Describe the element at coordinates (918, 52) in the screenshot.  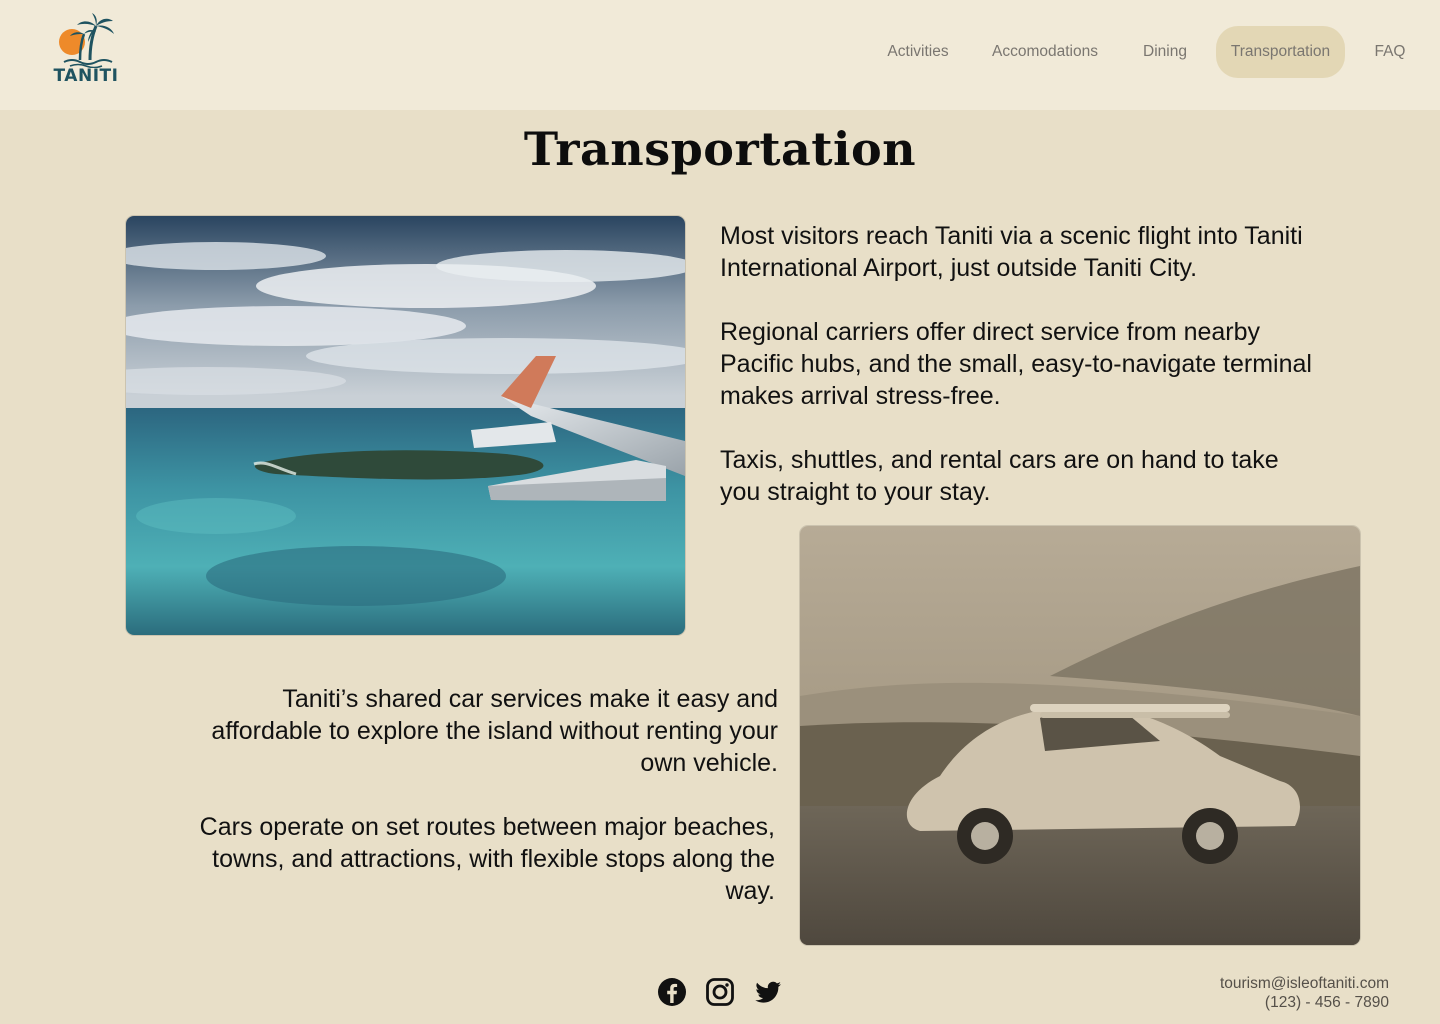
I see `nav-activities: Activities` at that location.